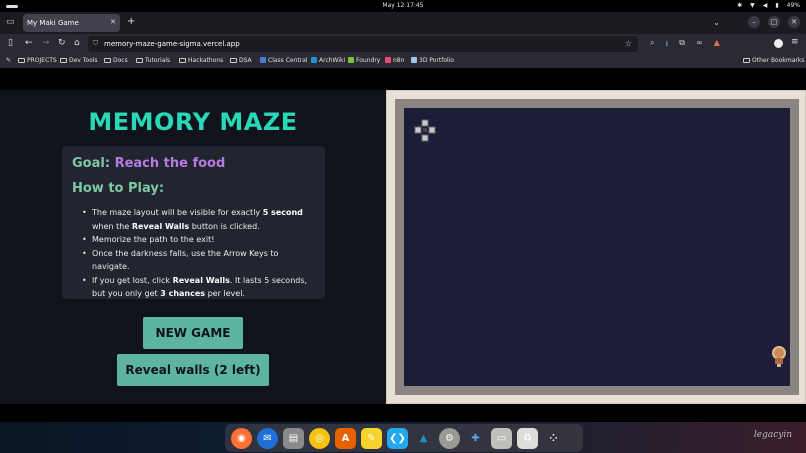 The height and width of the screenshot is (453, 806). What do you see at coordinates (553, 438) in the screenshot?
I see `app-grid-icon: ⁘` at bounding box center [553, 438].